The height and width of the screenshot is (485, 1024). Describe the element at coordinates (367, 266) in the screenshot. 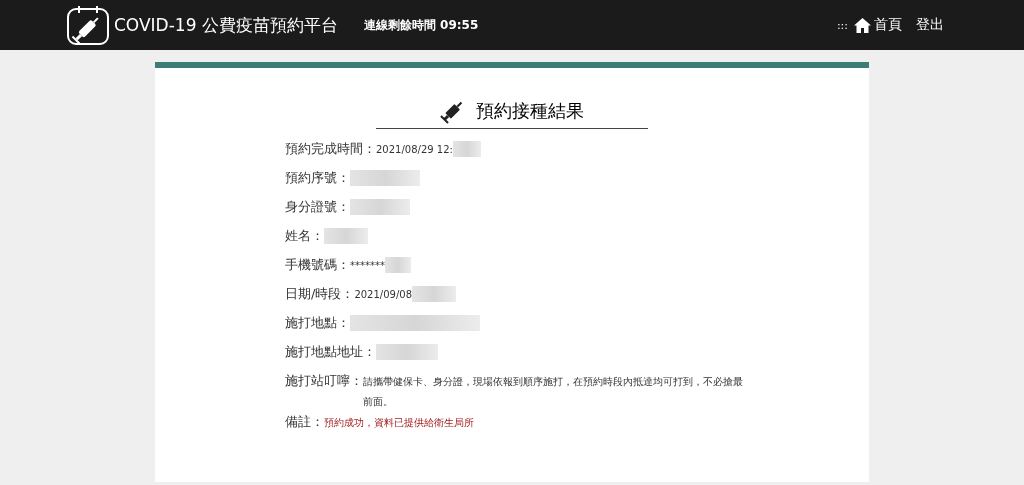

I see `field-value: *******` at that location.